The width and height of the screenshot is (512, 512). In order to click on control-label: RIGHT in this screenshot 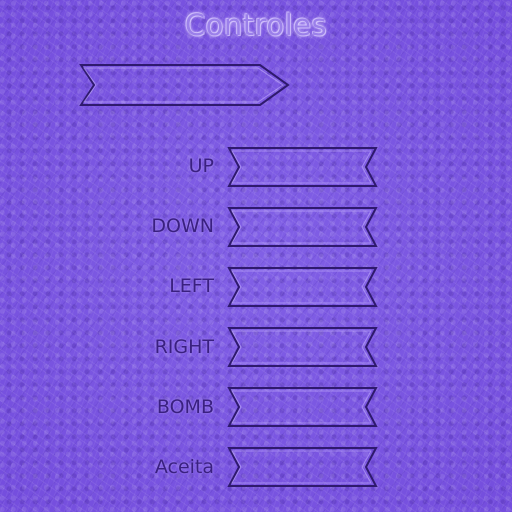, I will do `click(184, 347)`.